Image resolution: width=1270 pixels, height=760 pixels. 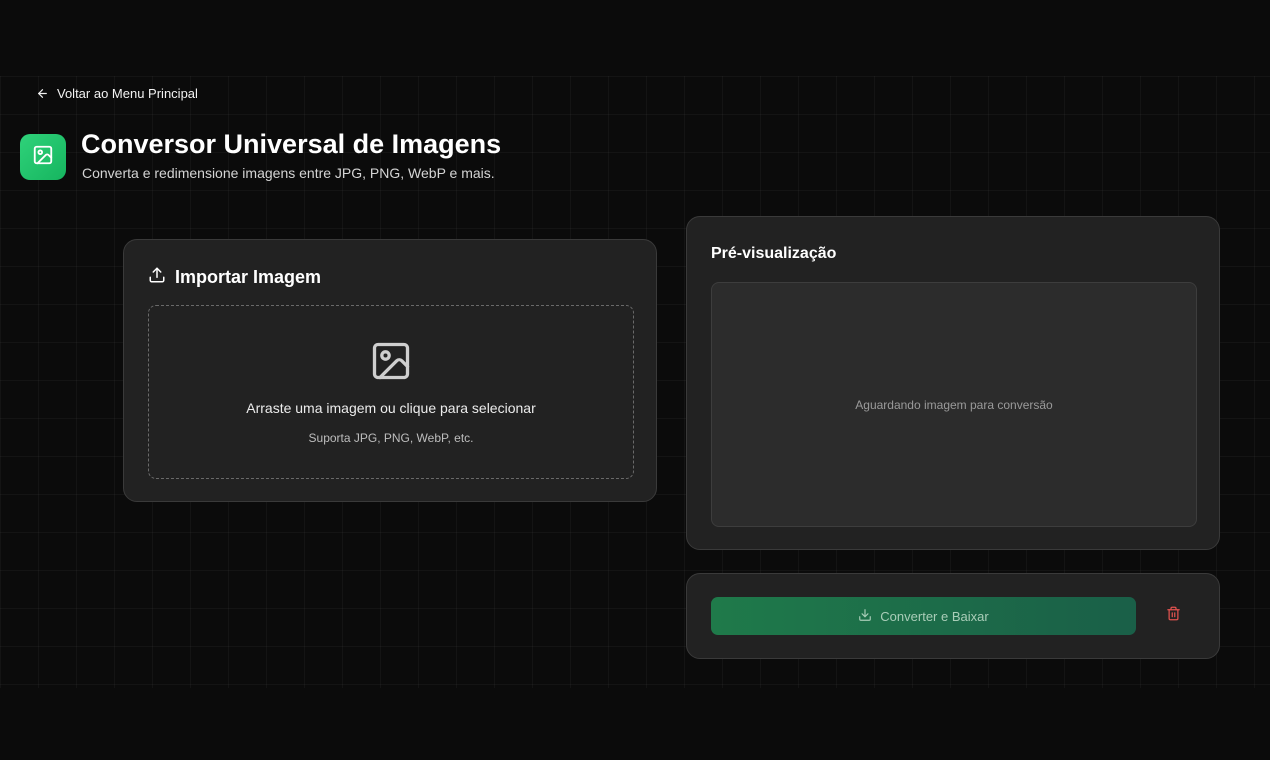 I want to click on app-logo, so click(x=43, y=157).